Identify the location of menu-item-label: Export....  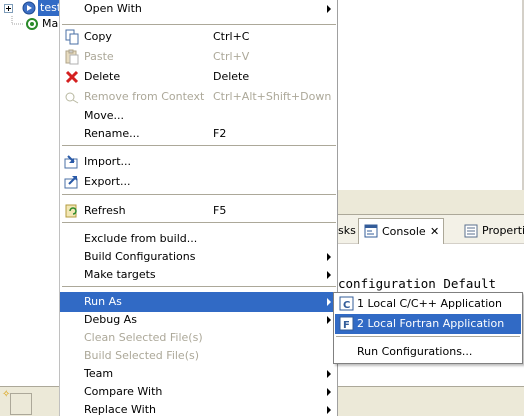
(107, 181).